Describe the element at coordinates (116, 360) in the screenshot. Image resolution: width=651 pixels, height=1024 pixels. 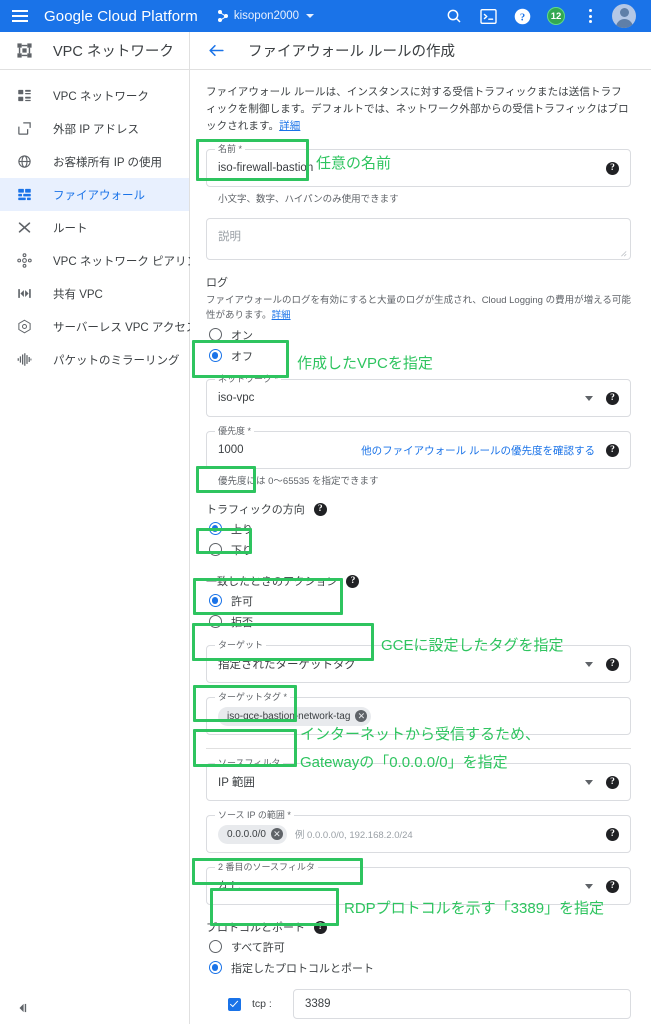
I see `sidebar-item-label: パケットのミラーリング` at that location.